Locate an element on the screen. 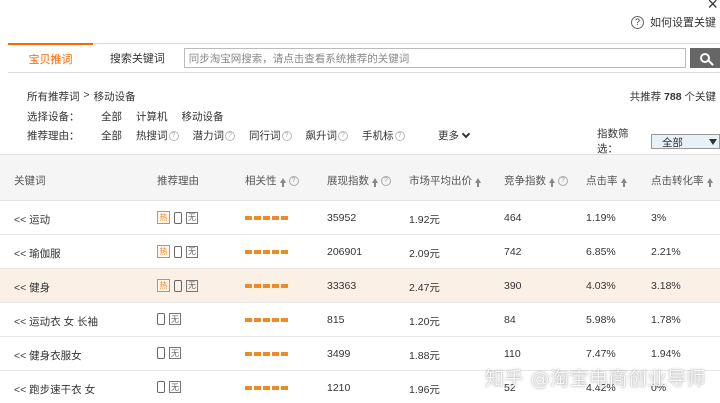  keyword-cell: << 运动衣 女 长袖 is located at coordinates (56, 321).